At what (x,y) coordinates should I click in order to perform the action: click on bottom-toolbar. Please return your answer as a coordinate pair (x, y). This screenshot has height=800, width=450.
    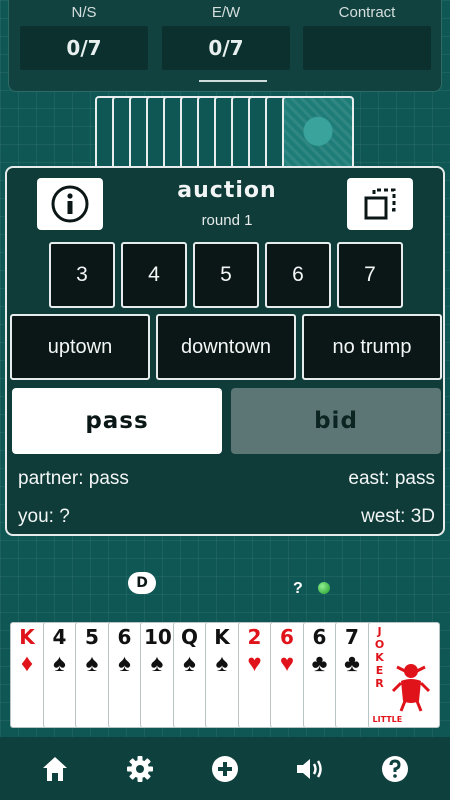
    Looking at the image, I should click on (225, 768).